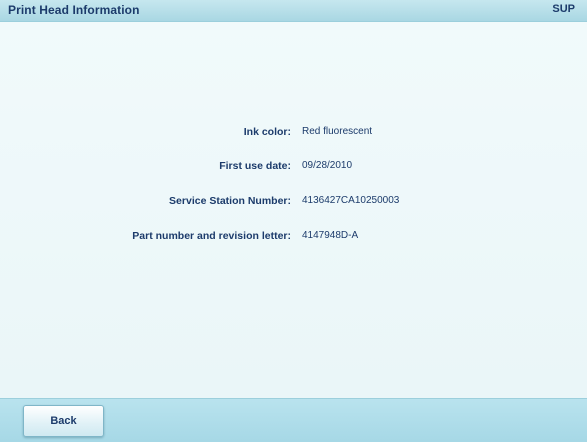 The image size is (587, 442). What do you see at coordinates (230, 201) in the screenshot?
I see `service-station-number-label: Service Station Number:` at bounding box center [230, 201].